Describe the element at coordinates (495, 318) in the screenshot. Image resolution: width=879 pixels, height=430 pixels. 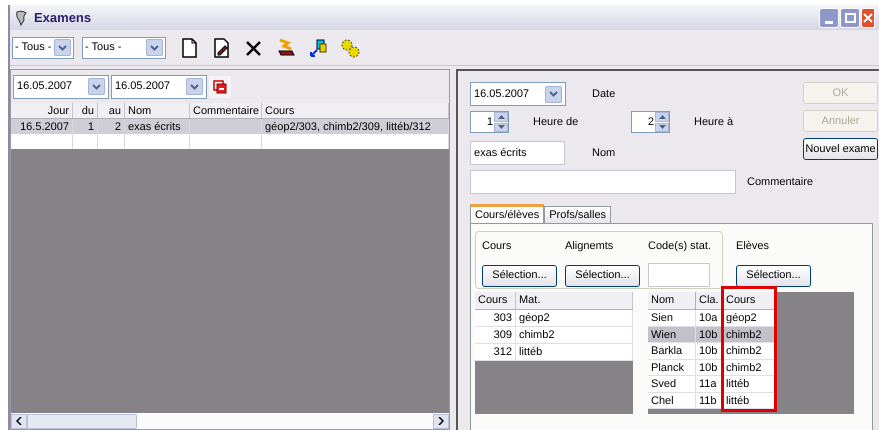
I see `table-cell: 303` at that location.